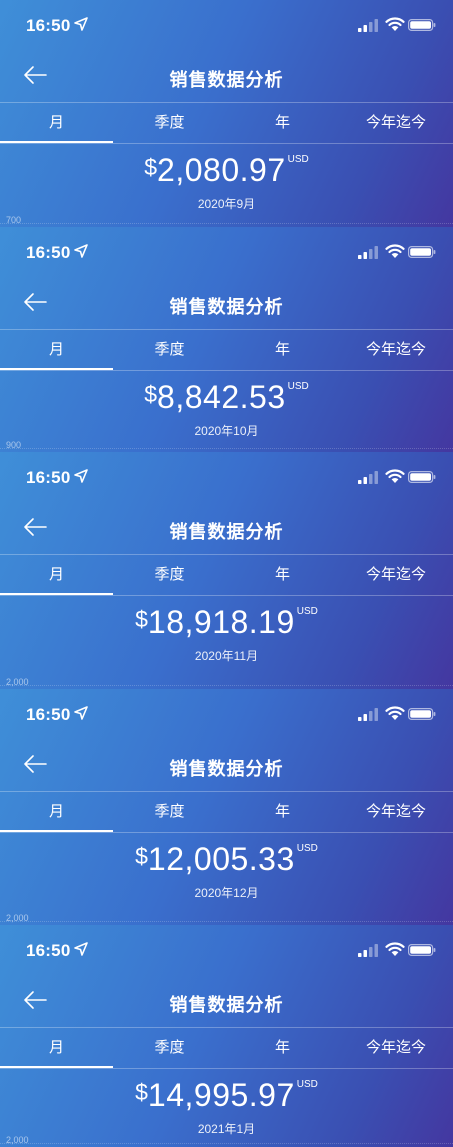  I want to click on period-label: 2020年11月, so click(226, 656).